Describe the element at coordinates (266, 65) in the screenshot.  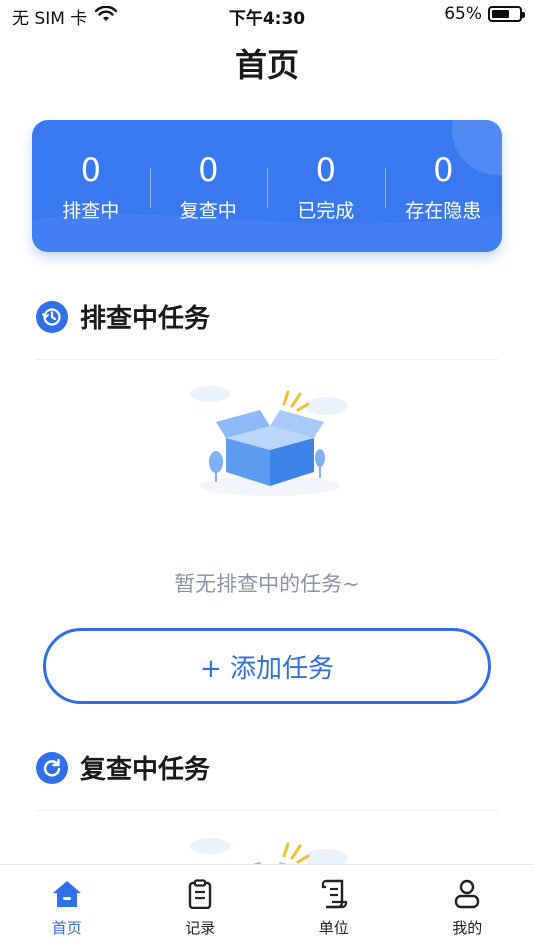
I see `page-title: 首页` at that location.